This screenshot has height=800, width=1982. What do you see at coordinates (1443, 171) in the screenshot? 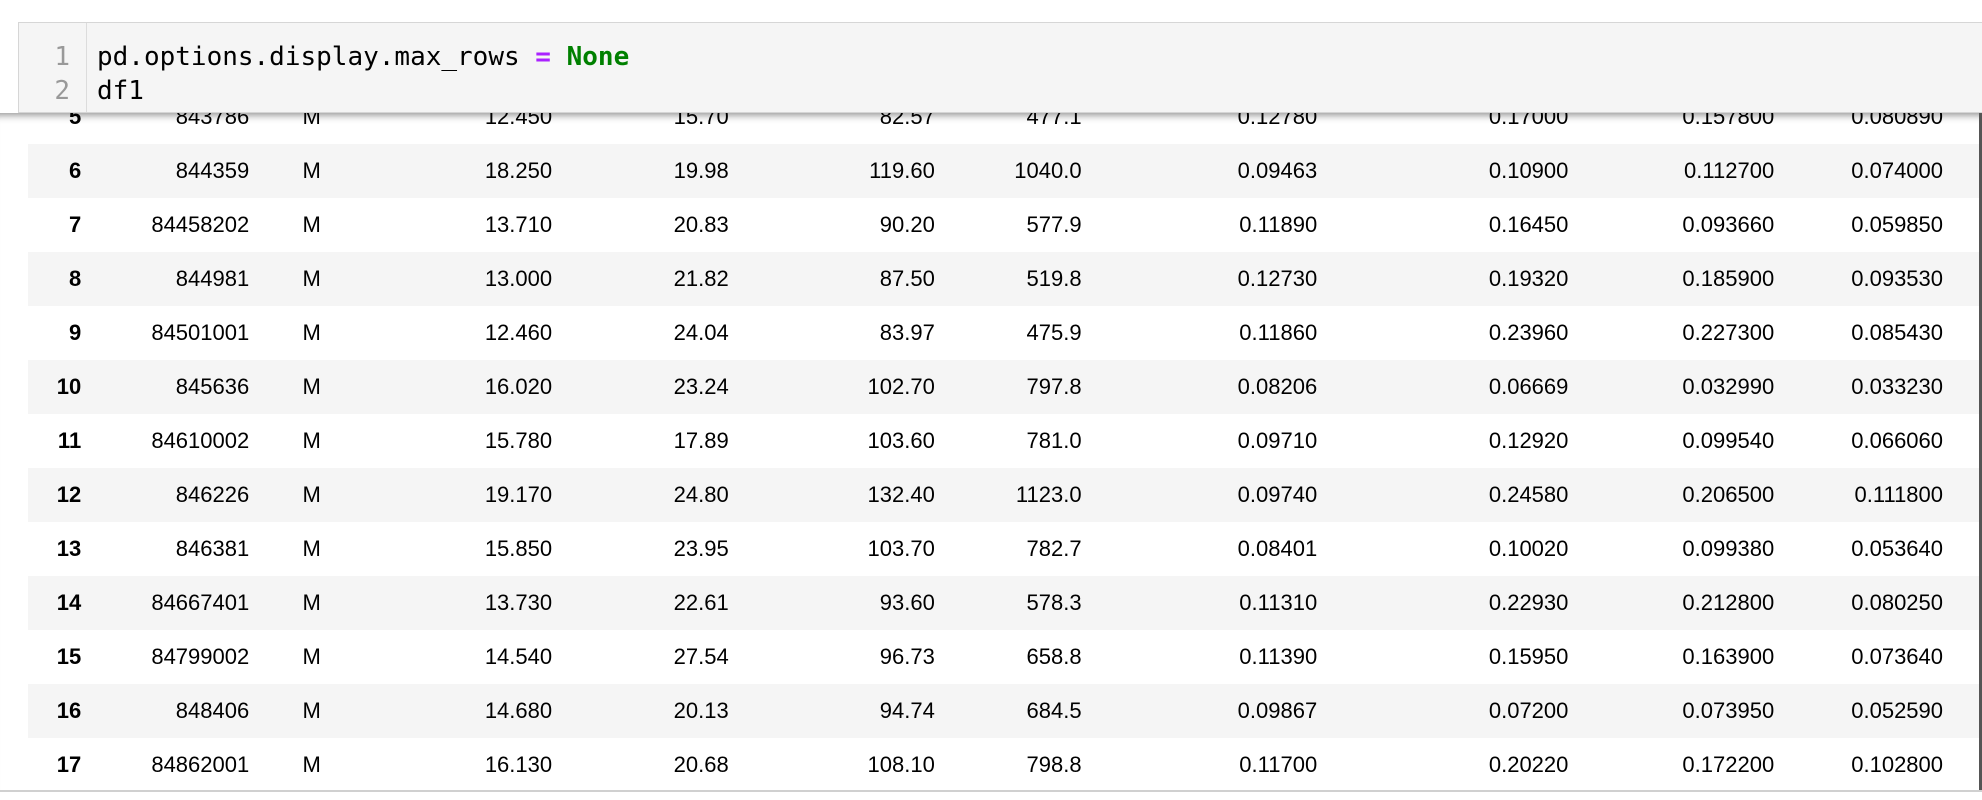
I see `value-cell: 0.10900` at bounding box center [1443, 171].